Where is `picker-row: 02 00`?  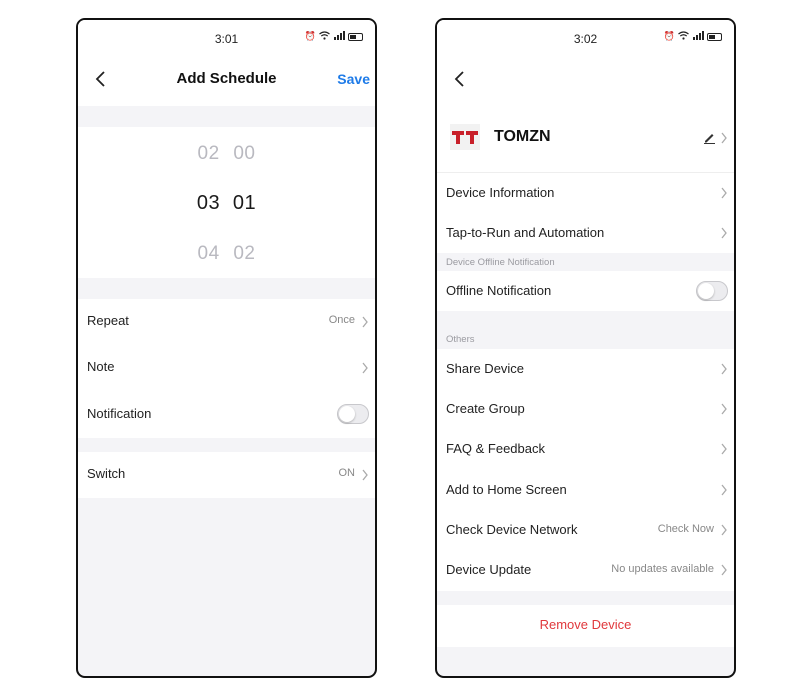
picker-row: 02 00 is located at coordinates (226, 154).